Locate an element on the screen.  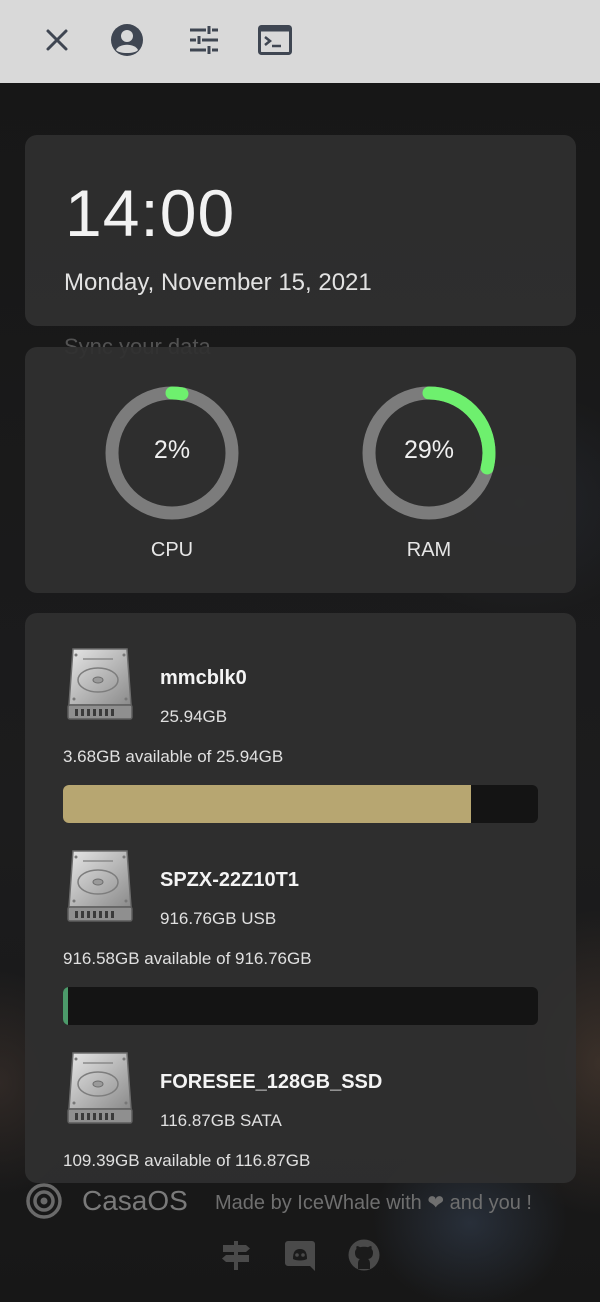
github-icon is located at coordinates (364, 1255).